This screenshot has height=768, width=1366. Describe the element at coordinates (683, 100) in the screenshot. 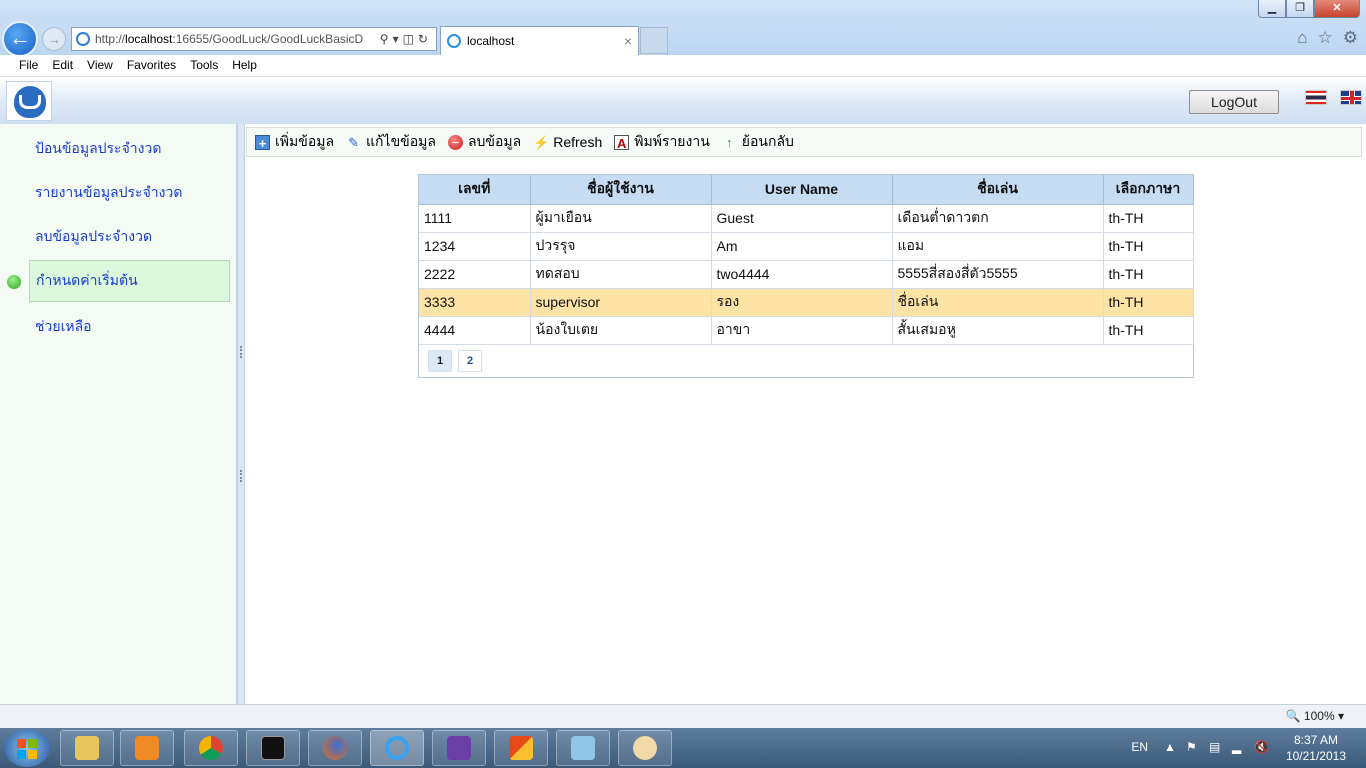

I see `app-header` at that location.